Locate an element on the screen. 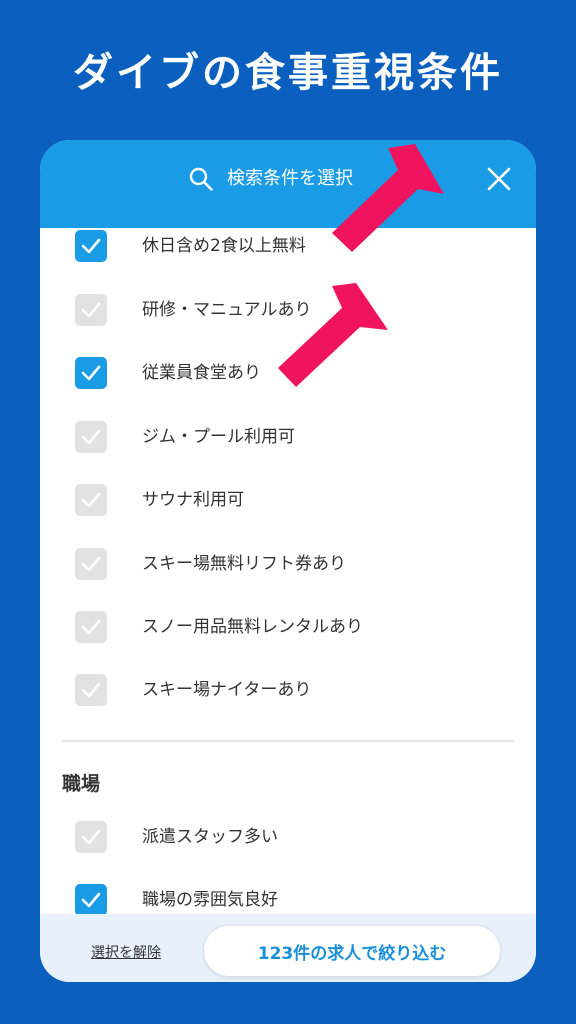 Image resolution: width=576 pixels, height=1024 pixels. option-label: スキー場ナイターあり is located at coordinates (227, 690).